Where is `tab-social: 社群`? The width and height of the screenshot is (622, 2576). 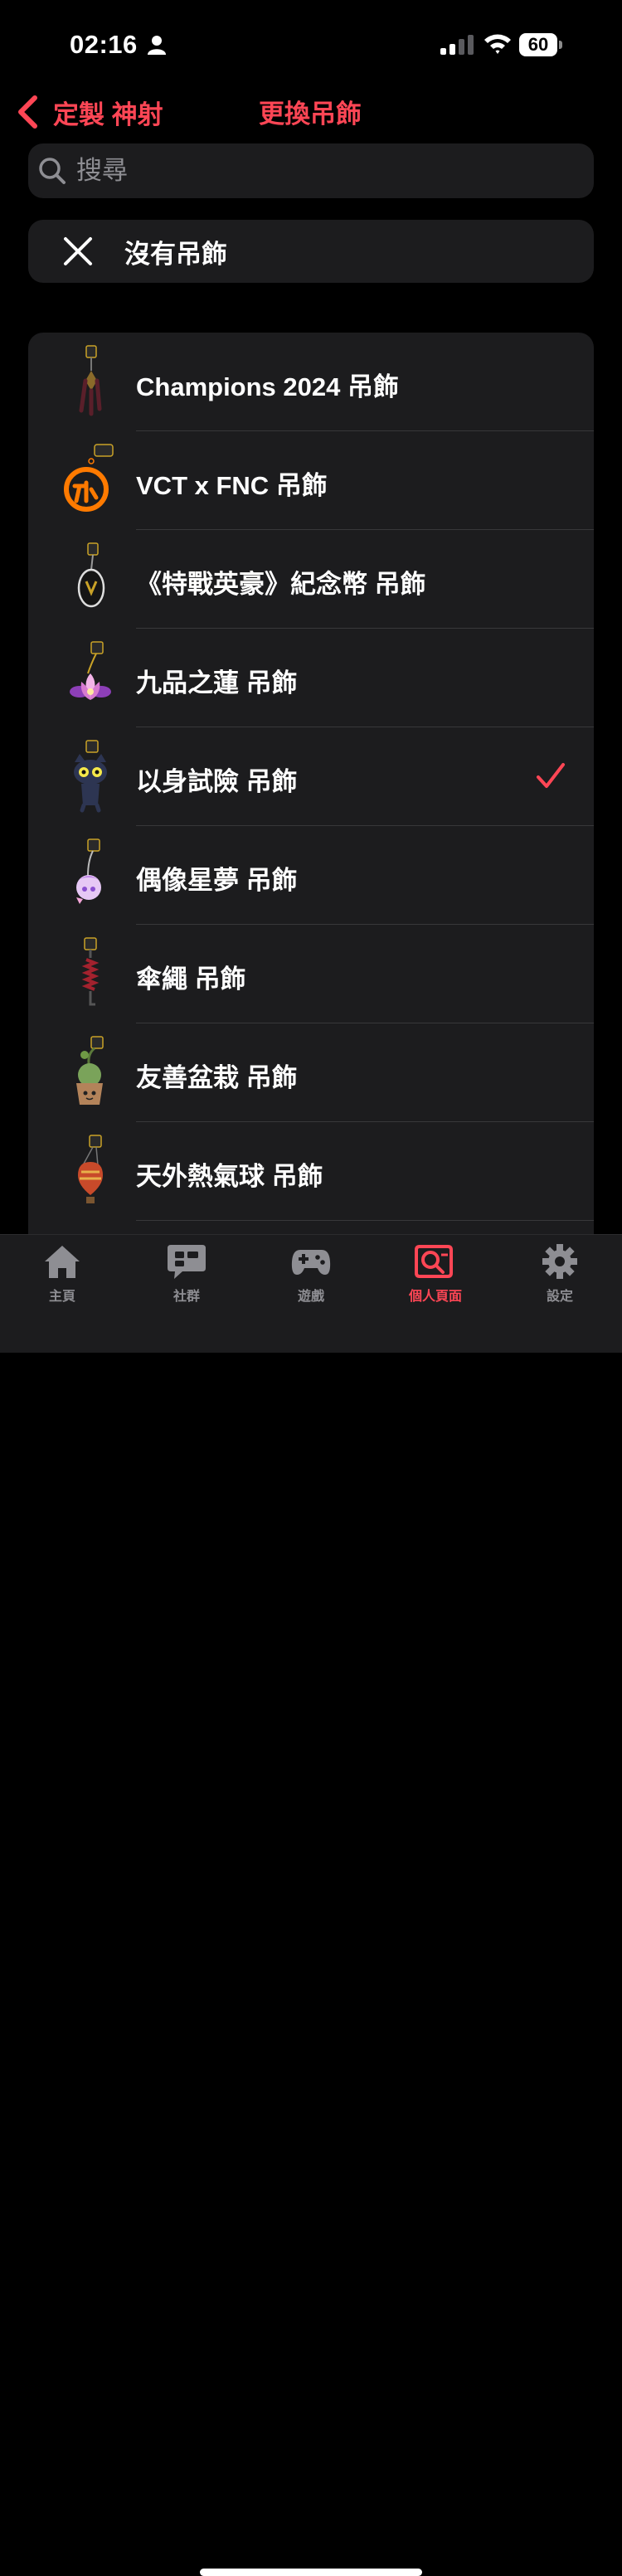
tab-social: 社群 is located at coordinates (186, 1277).